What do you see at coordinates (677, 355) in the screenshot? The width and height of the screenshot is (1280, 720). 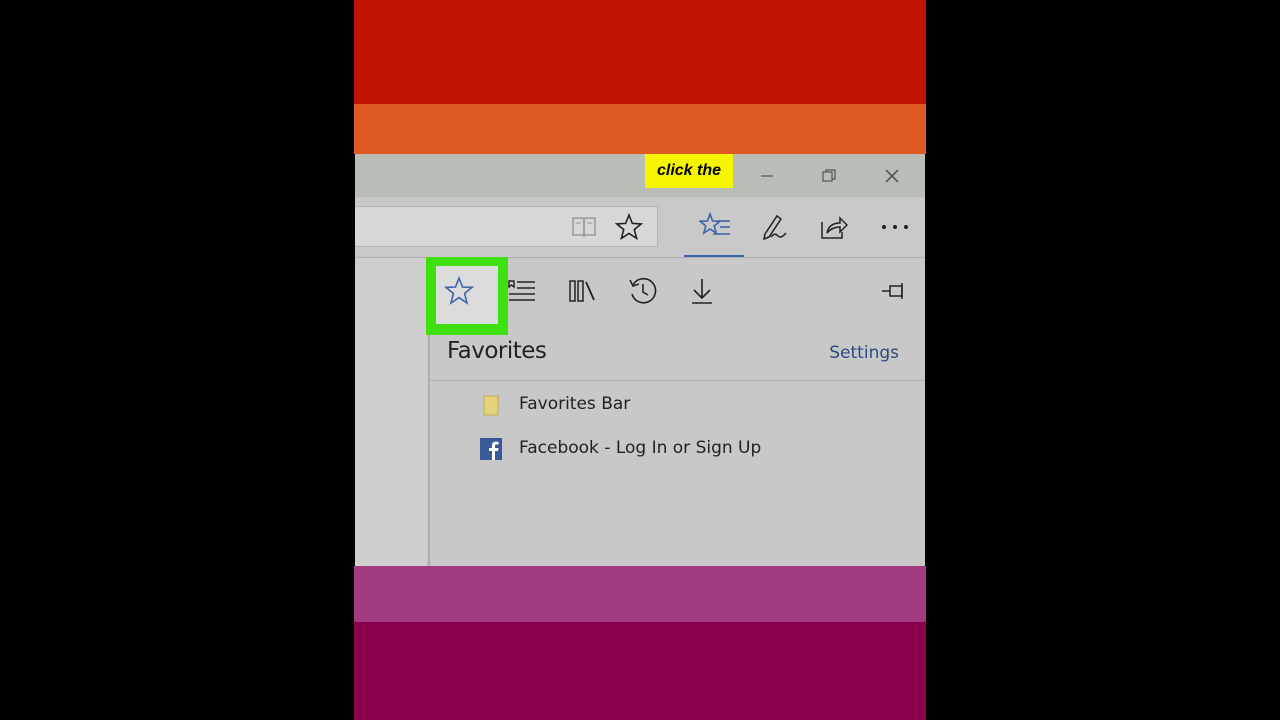 I see `favorites-header: Favorites Settings` at bounding box center [677, 355].